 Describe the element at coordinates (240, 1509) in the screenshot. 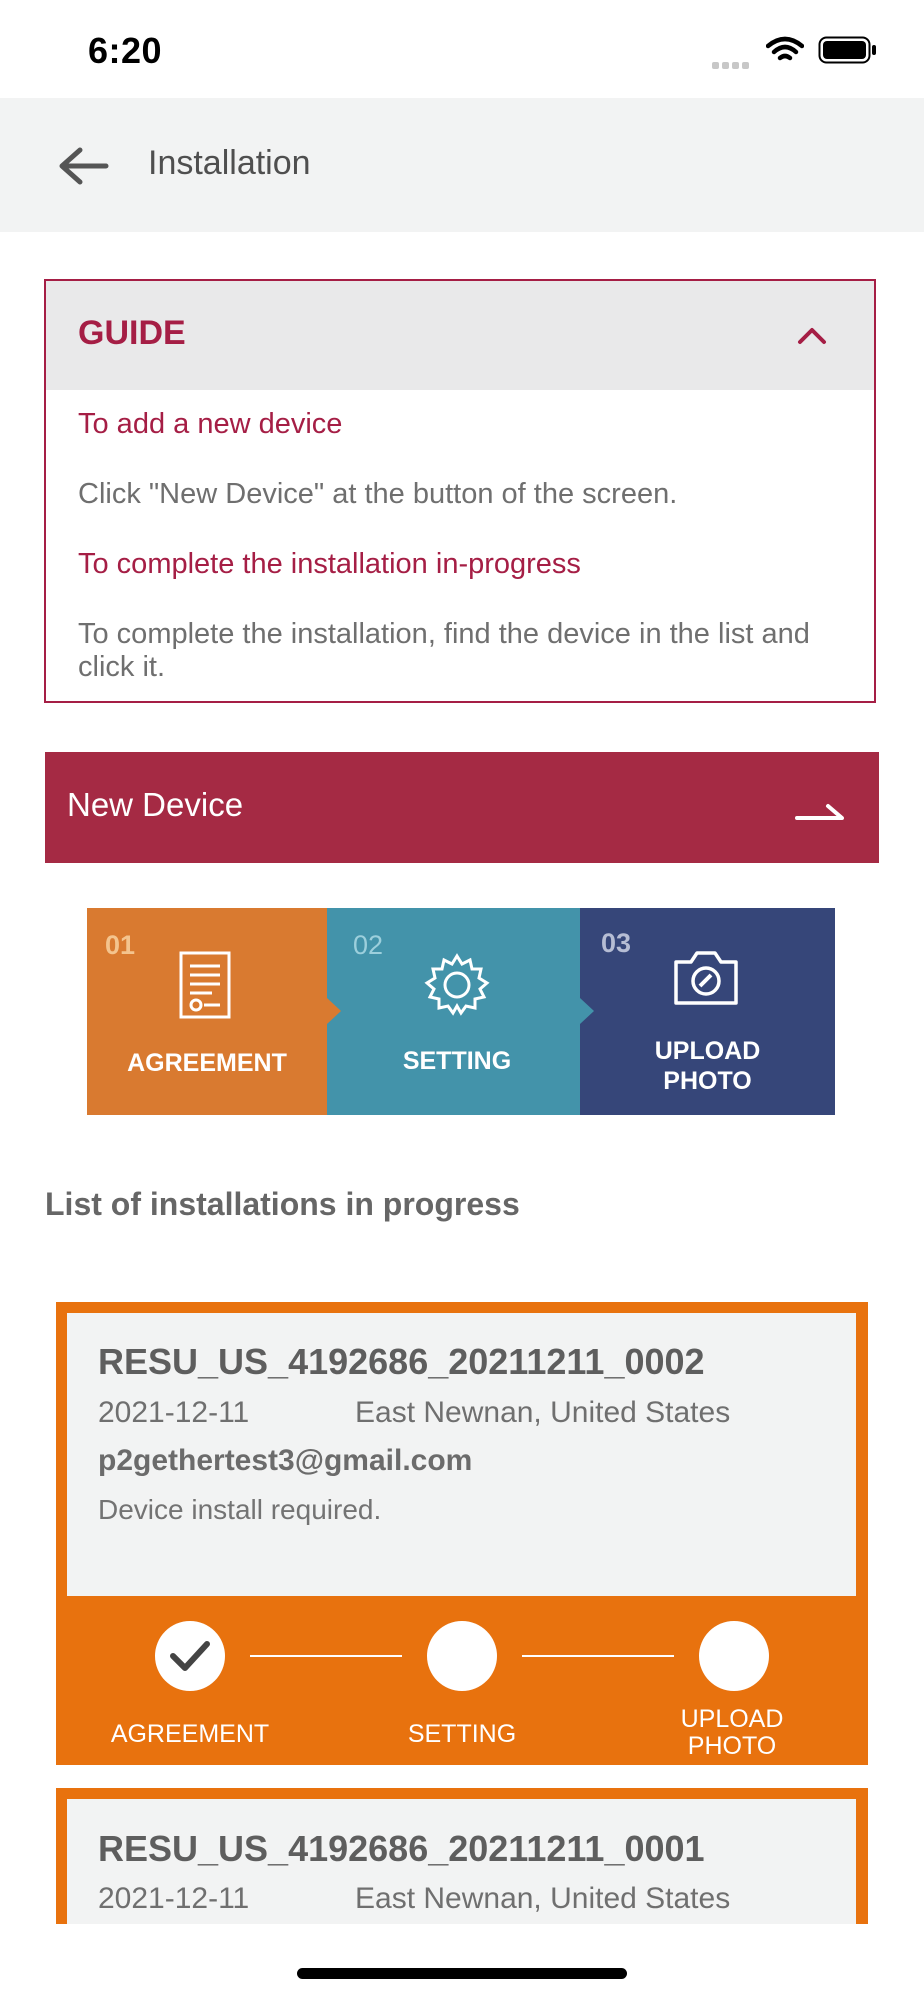

I see `installation-status: Device install required.` at that location.